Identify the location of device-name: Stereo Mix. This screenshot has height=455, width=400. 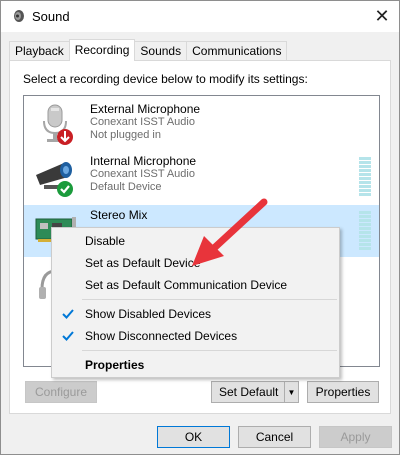
(119, 215).